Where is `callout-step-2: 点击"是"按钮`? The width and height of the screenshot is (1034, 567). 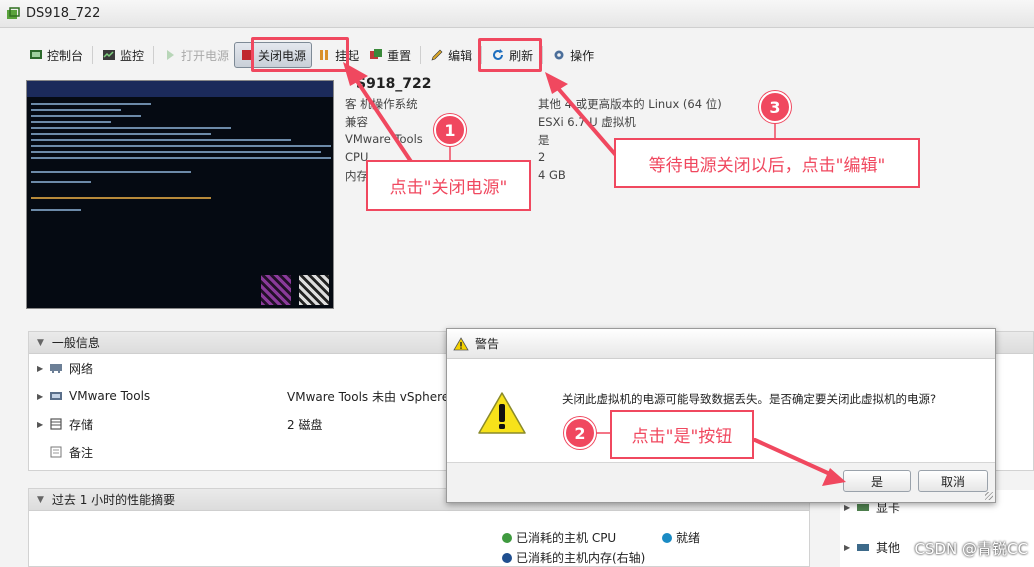
callout-step-2: 点击"是"按钮 is located at coordinates (682, 434).